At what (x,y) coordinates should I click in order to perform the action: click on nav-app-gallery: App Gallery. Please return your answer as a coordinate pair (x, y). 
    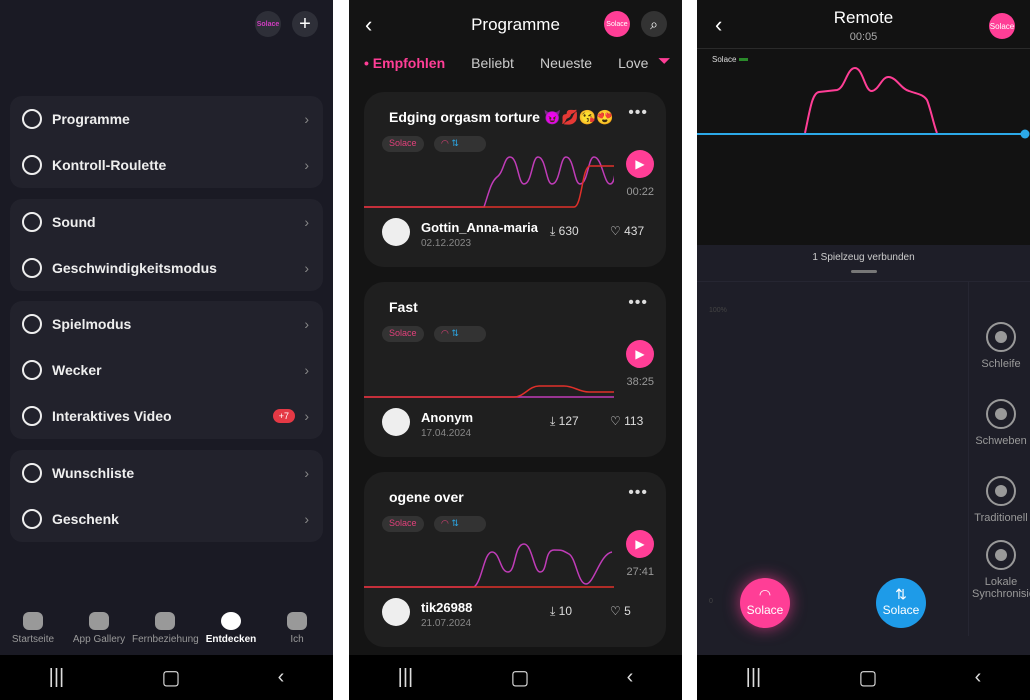
    Looking at the image, I should click on (99, 628).